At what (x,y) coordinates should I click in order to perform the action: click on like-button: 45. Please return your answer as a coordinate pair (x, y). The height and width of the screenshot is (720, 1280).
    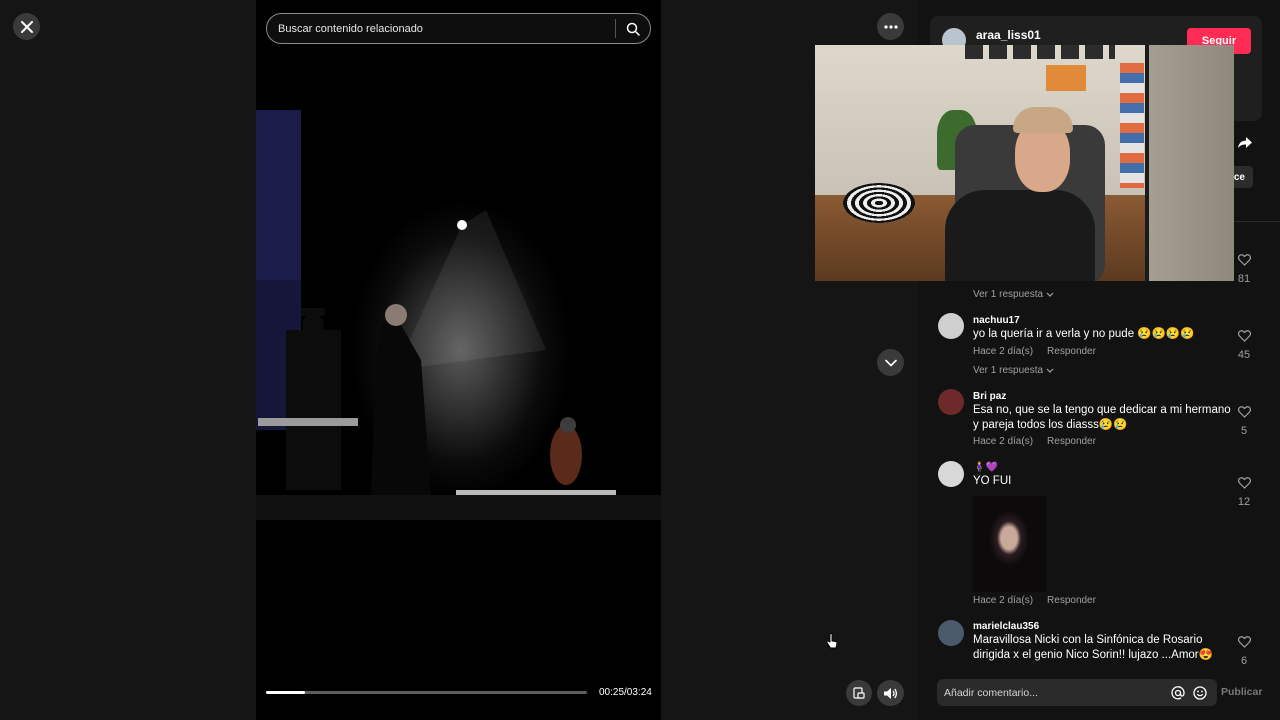
    Looking at the image, I should click on (1244, 345).